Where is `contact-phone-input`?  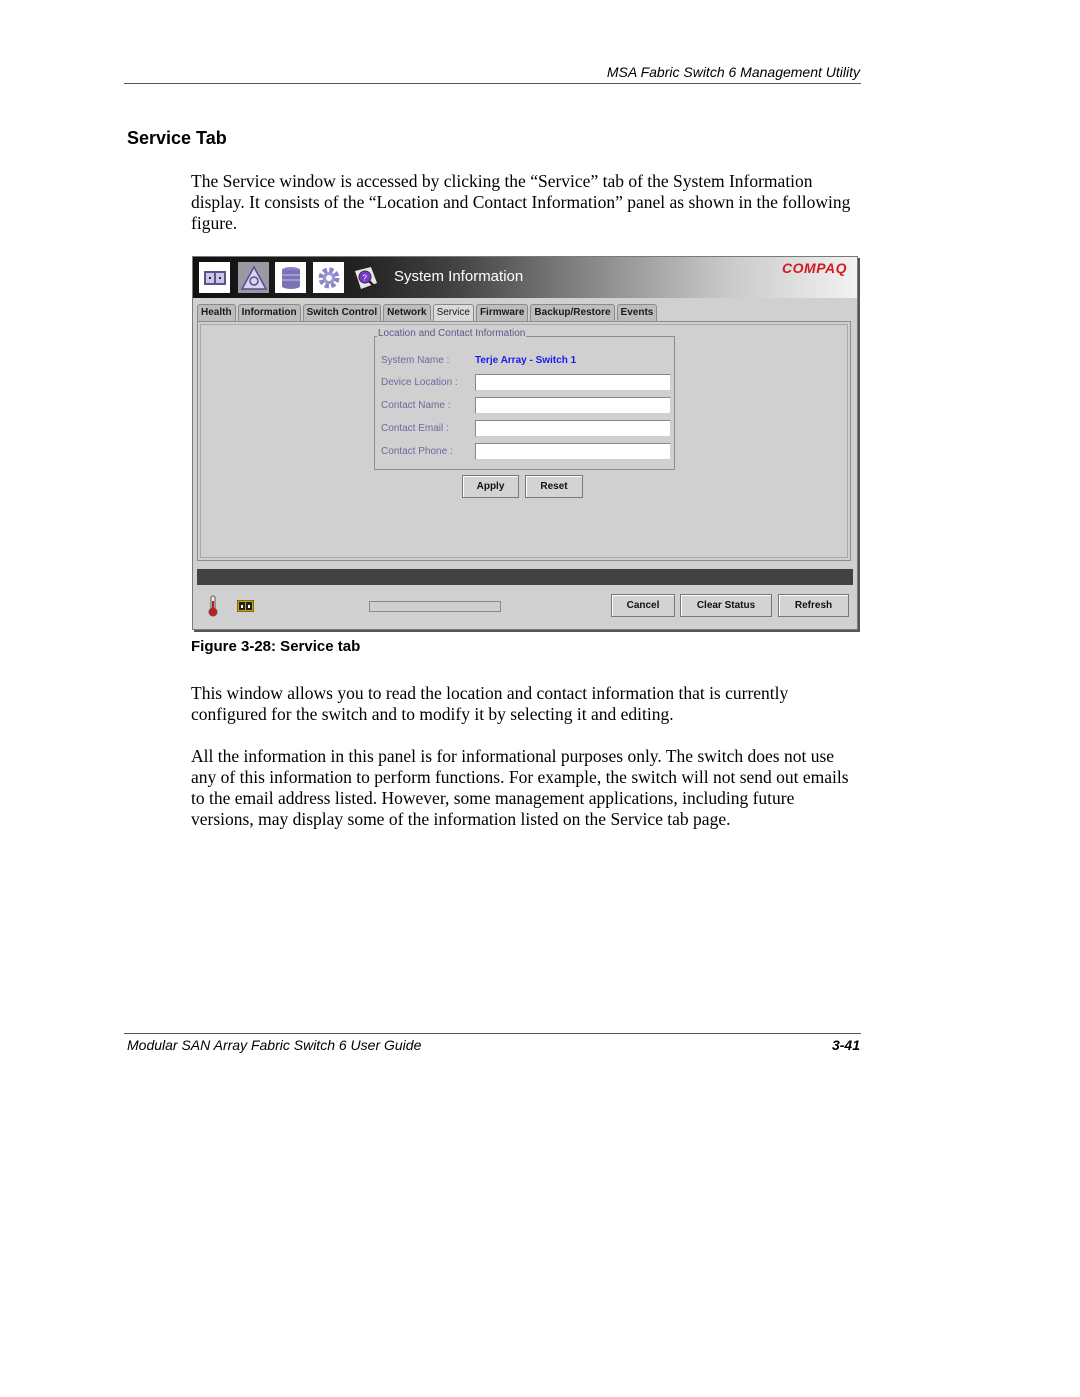 contact-phone-input is located at coordinates (573, 451).